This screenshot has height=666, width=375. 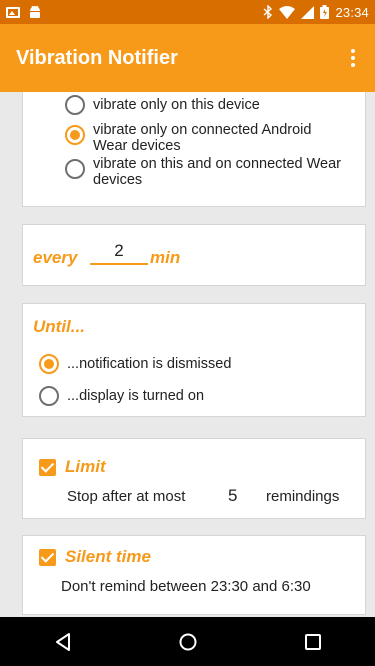 I want to click on limit-toggle: Limit, so click(x=72, y=467).